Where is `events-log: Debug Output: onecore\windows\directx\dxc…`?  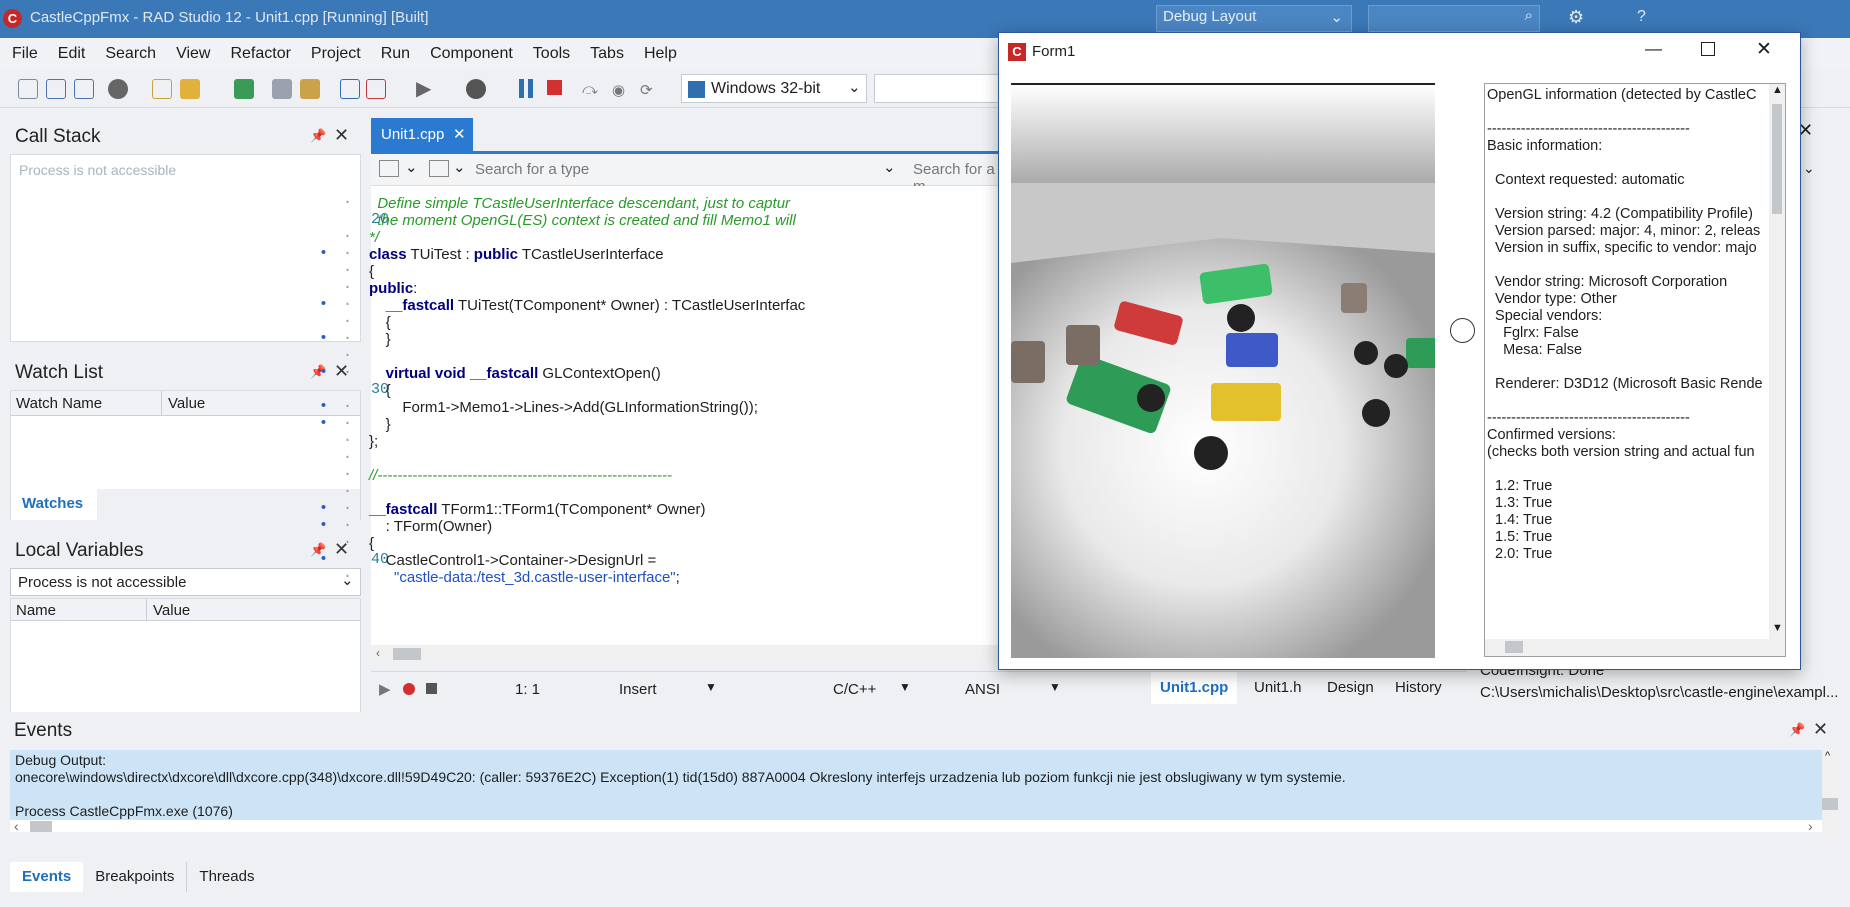 events-log: Debug Output: onecore\windows\directx\dxc… is located at coordinates (916, 792).